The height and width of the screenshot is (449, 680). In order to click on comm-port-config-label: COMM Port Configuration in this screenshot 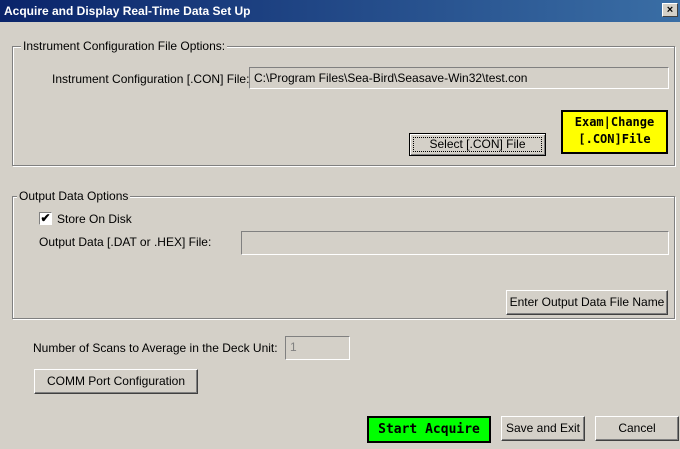, I will do `click(116, 381)`.